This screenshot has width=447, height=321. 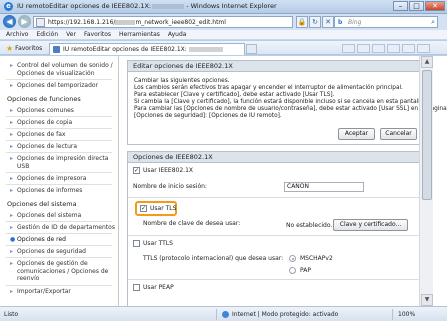 I want to click on window-title-page: IU remotoEditar opciones de IEEE802.1X:, so click(x=84, y=6).